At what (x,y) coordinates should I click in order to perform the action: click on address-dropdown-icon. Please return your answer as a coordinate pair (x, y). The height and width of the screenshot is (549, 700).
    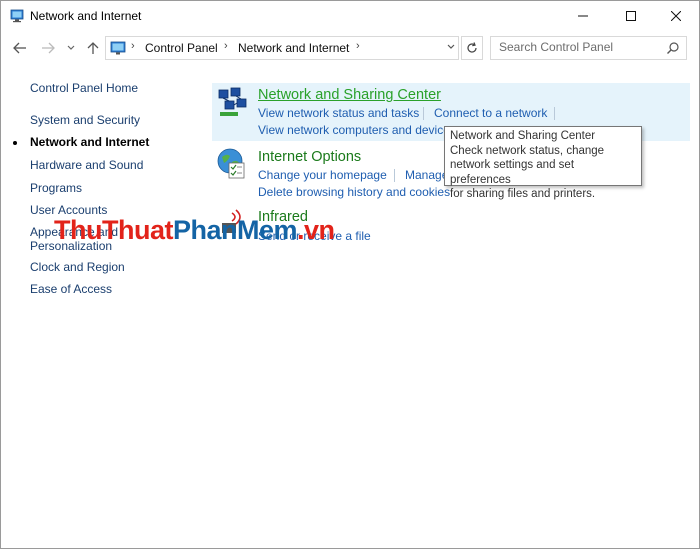
    Looking at the image, I should click on (451, 47).